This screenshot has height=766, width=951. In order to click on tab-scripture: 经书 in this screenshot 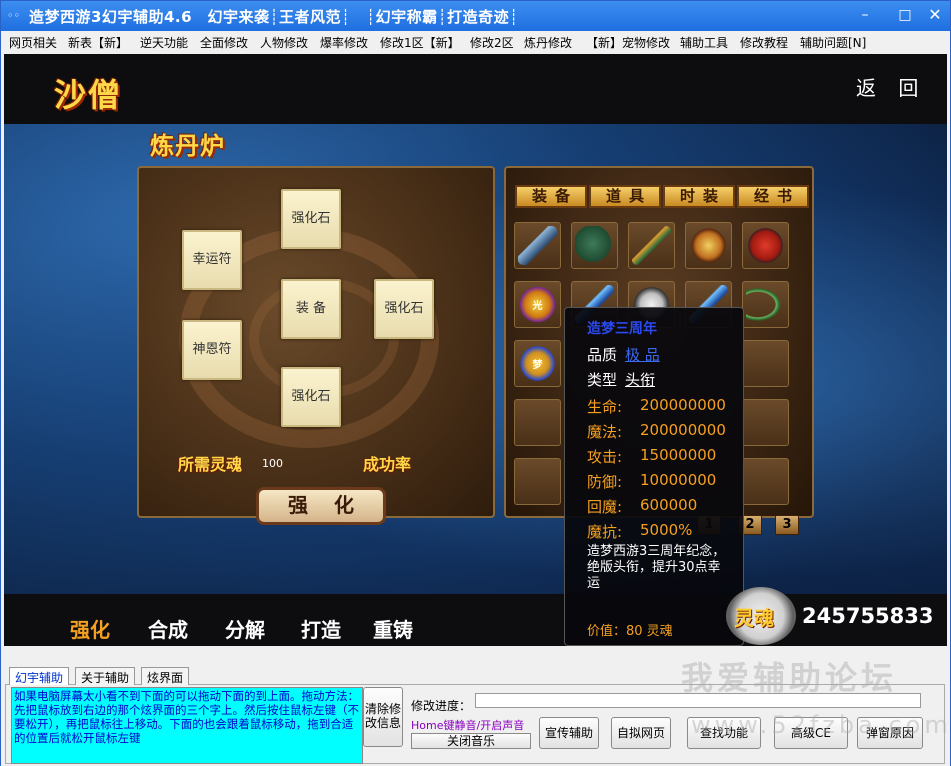, I will do `click(773, 196)`.